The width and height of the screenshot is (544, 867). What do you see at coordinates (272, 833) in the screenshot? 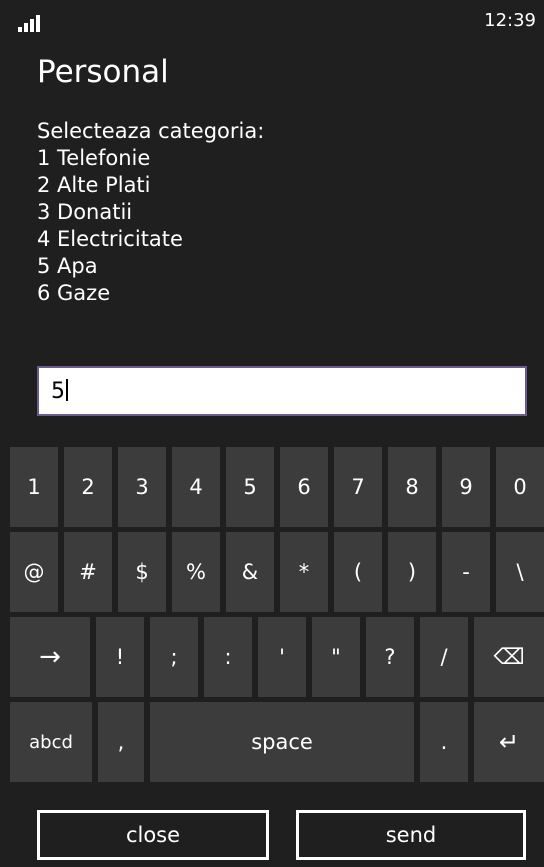
I see `app-bar: close send` at bounding box center [272, 833].